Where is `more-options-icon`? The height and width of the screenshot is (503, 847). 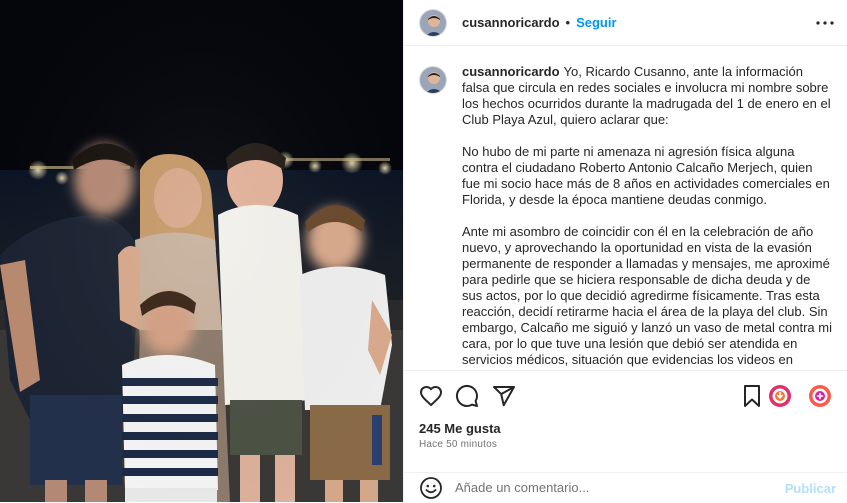
more-options-icon is located at coordinates (825, 23).